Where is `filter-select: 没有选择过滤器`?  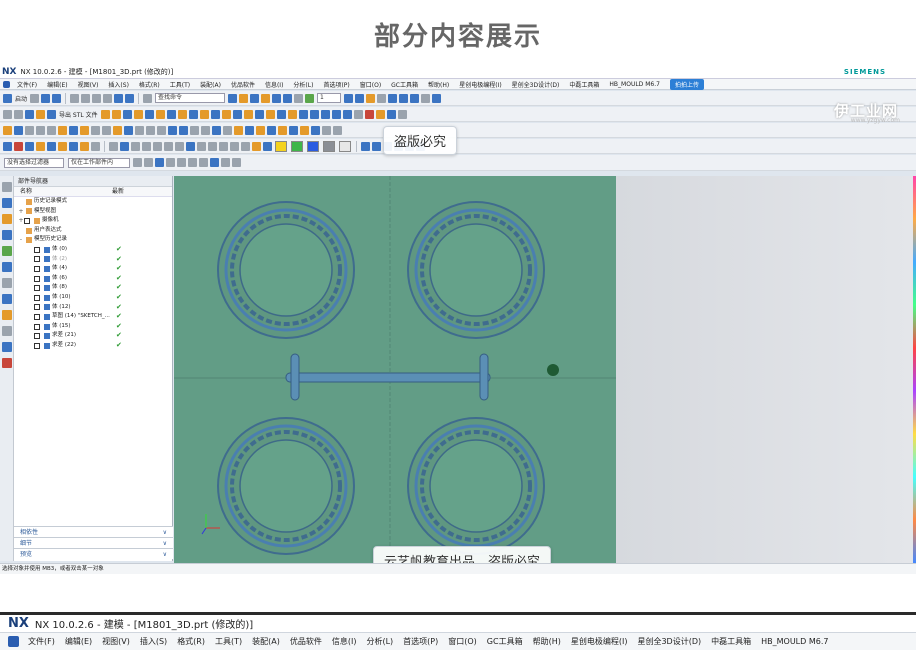 filter-select: 没有选择过滤器 is located at coordinates (34, 162).